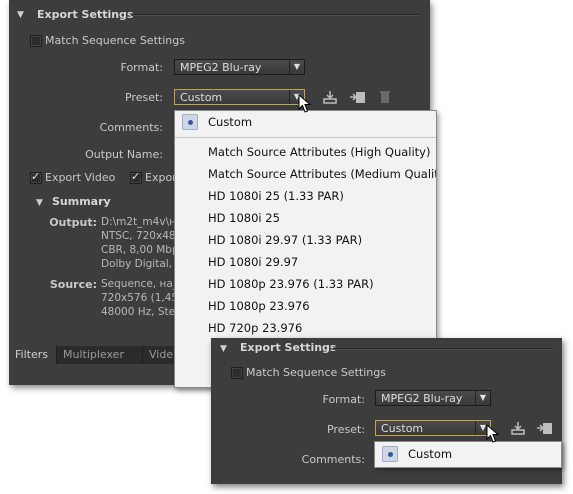  What do you see at coordinates (33, 355) in the screenshot?
I see `tab-filters: Filters` at bounding box center [33, 355].